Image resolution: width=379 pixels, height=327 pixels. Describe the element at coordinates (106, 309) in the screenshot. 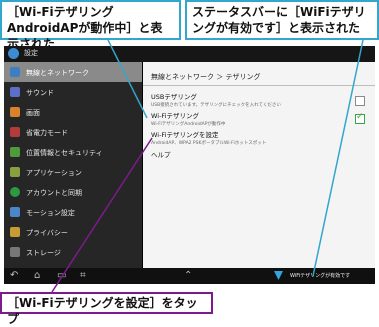

I see `callout-tap-wifi-settings: ［Wi-Fiテザリングを設定］をタップ` at that location.